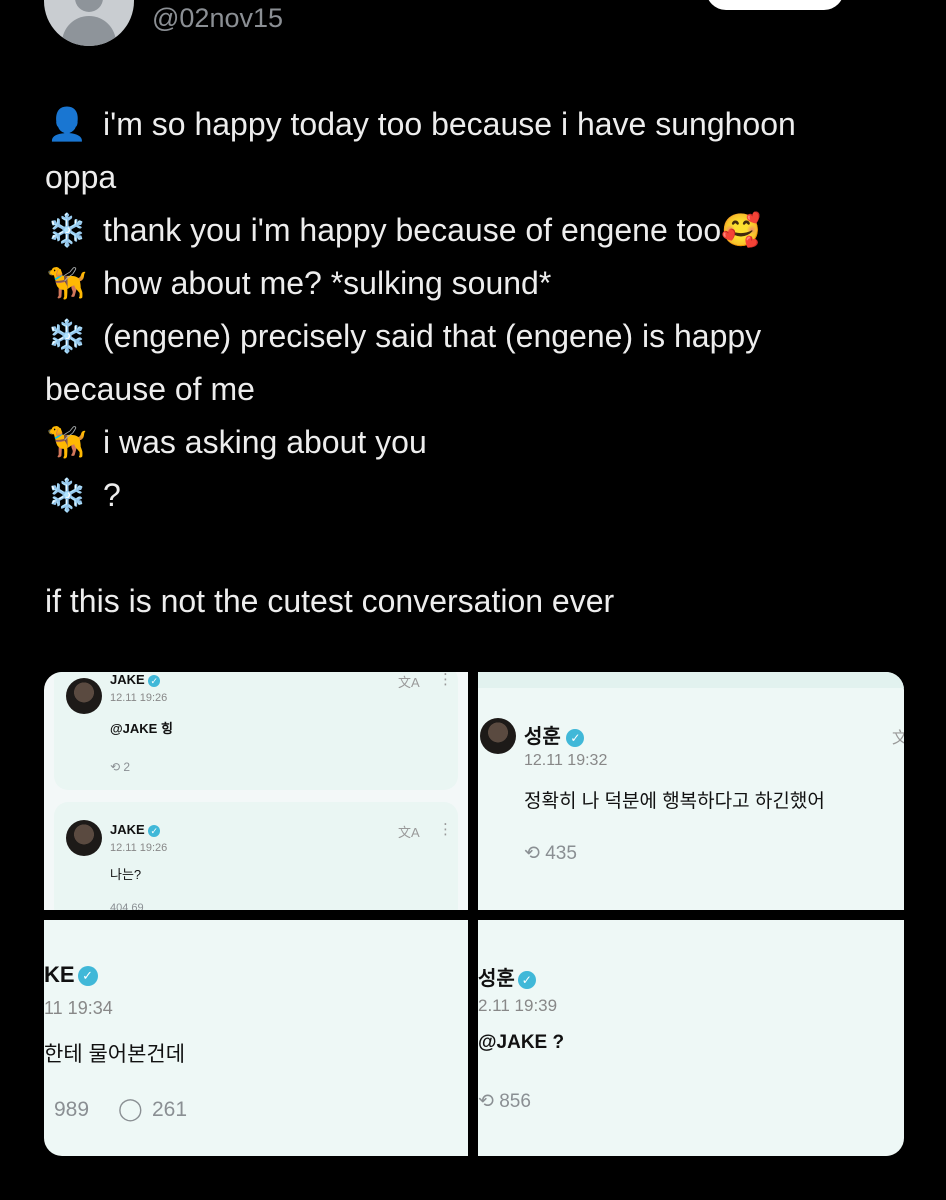 Image resolution: width=946 pixels, height=1200 pixels. I want to click on media-image-3: KE ✓ 11 19:34 한테 물어본건데 989 ◯ 261, so click(256, 1038).